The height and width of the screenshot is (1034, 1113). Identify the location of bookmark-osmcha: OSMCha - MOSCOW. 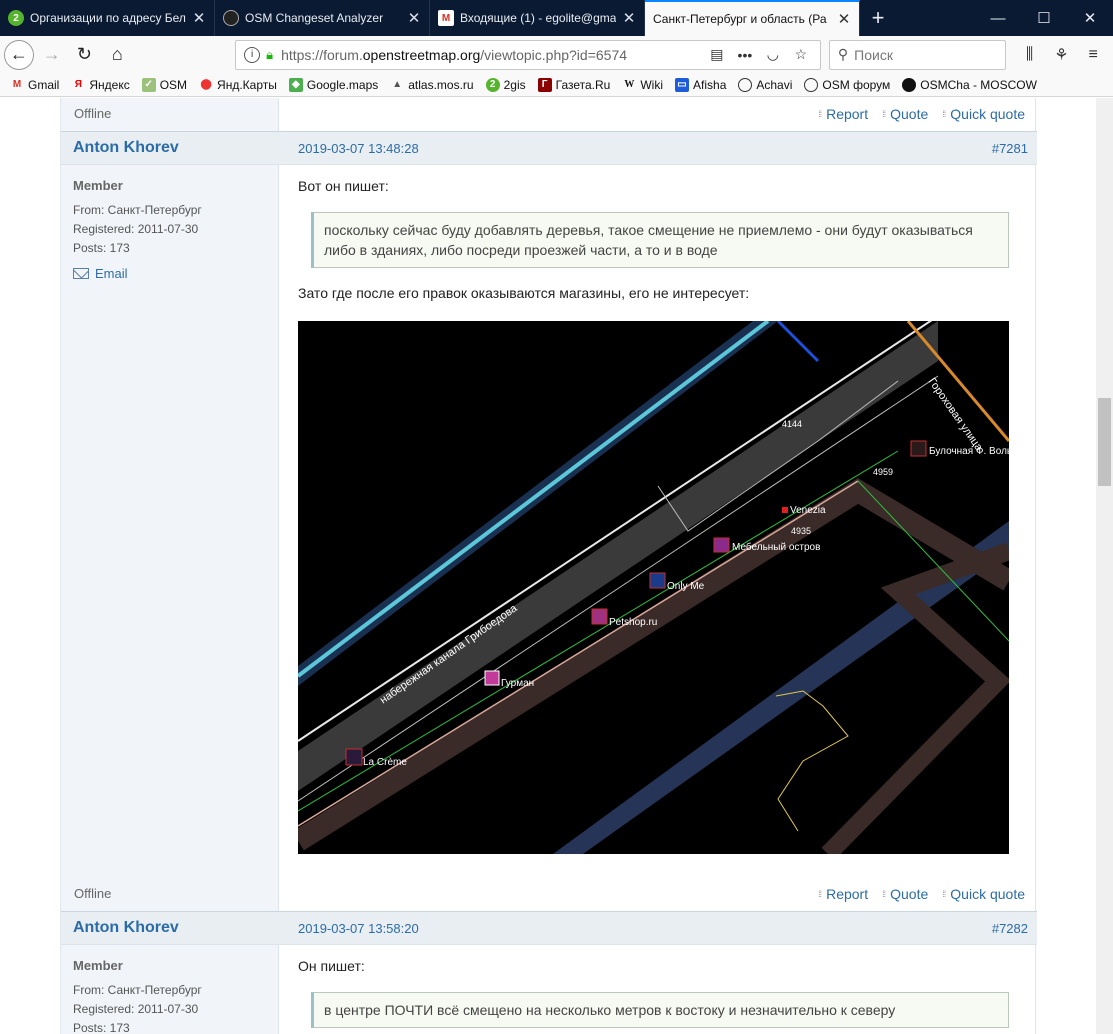
(969, 84).